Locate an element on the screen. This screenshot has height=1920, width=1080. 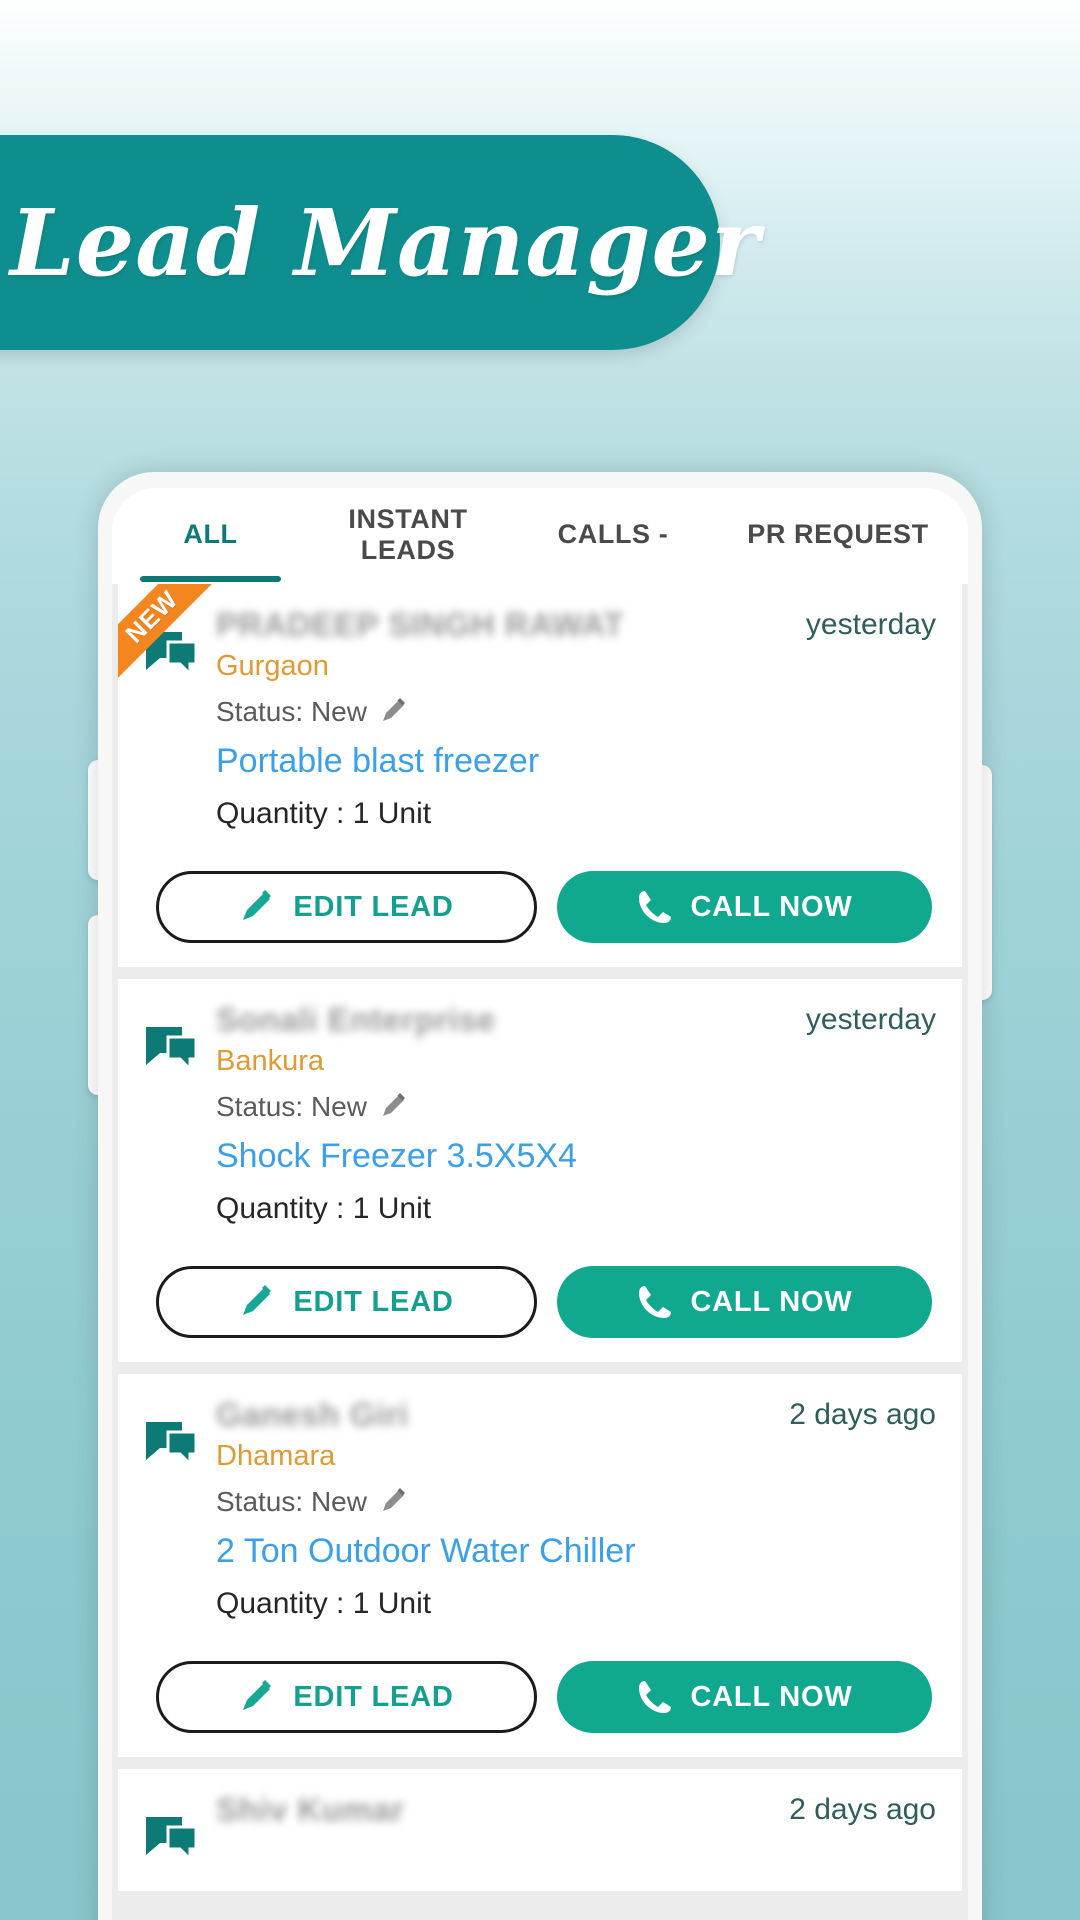
tab-pr-request: PR REQUEST is located at coordinates (838, 535).